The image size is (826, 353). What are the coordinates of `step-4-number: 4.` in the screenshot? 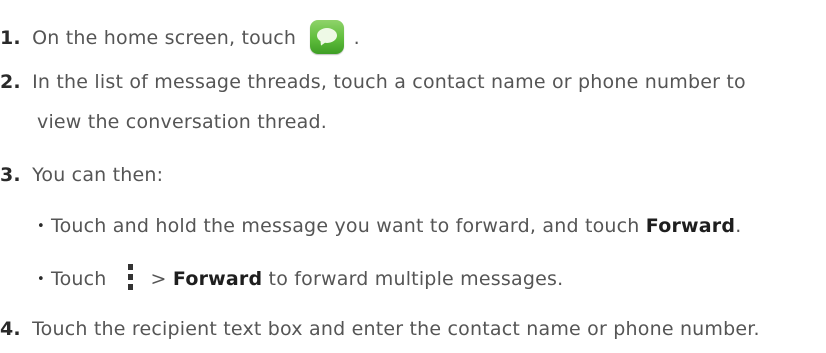 It's located at (10, 329).